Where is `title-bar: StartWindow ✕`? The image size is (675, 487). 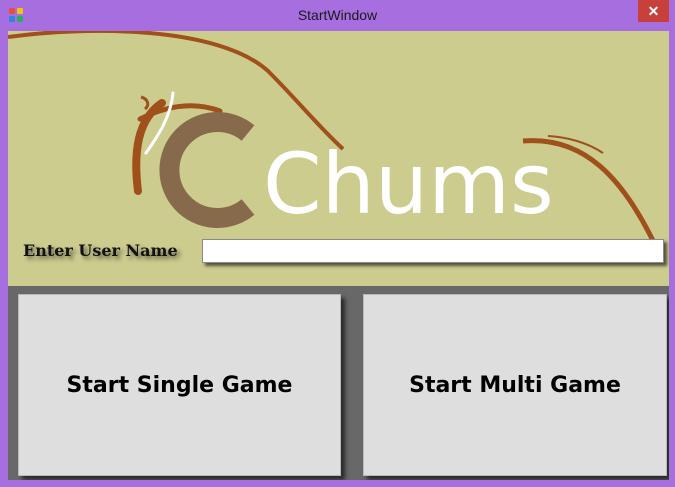 title-bar: StartWindow ✕ is located at coordinates (337, 15).